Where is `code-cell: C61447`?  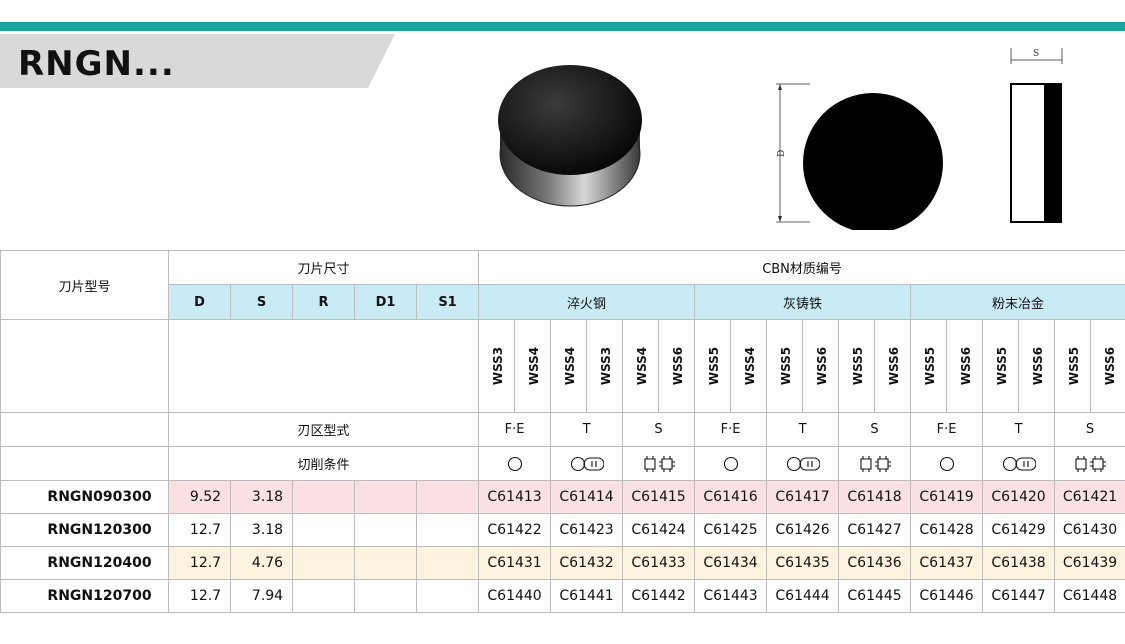 code-cell: C61447 is located at coordinates (1019, 596).